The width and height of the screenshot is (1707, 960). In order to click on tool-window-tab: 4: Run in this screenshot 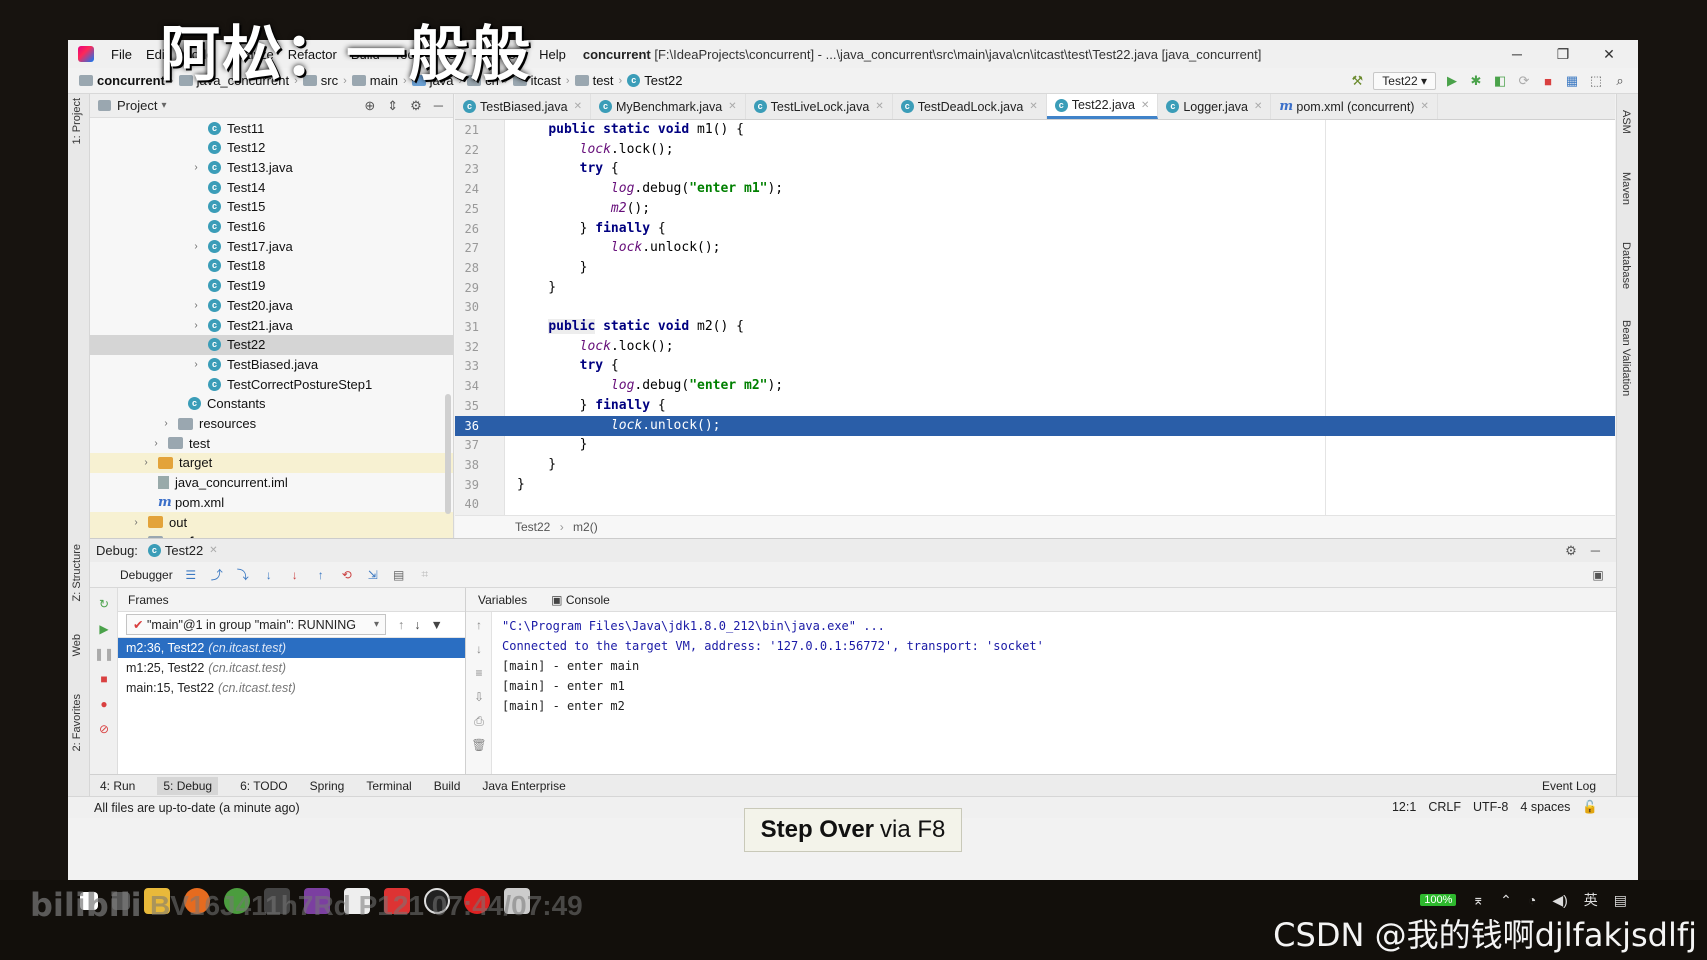, I will do `click(117, 786)`.